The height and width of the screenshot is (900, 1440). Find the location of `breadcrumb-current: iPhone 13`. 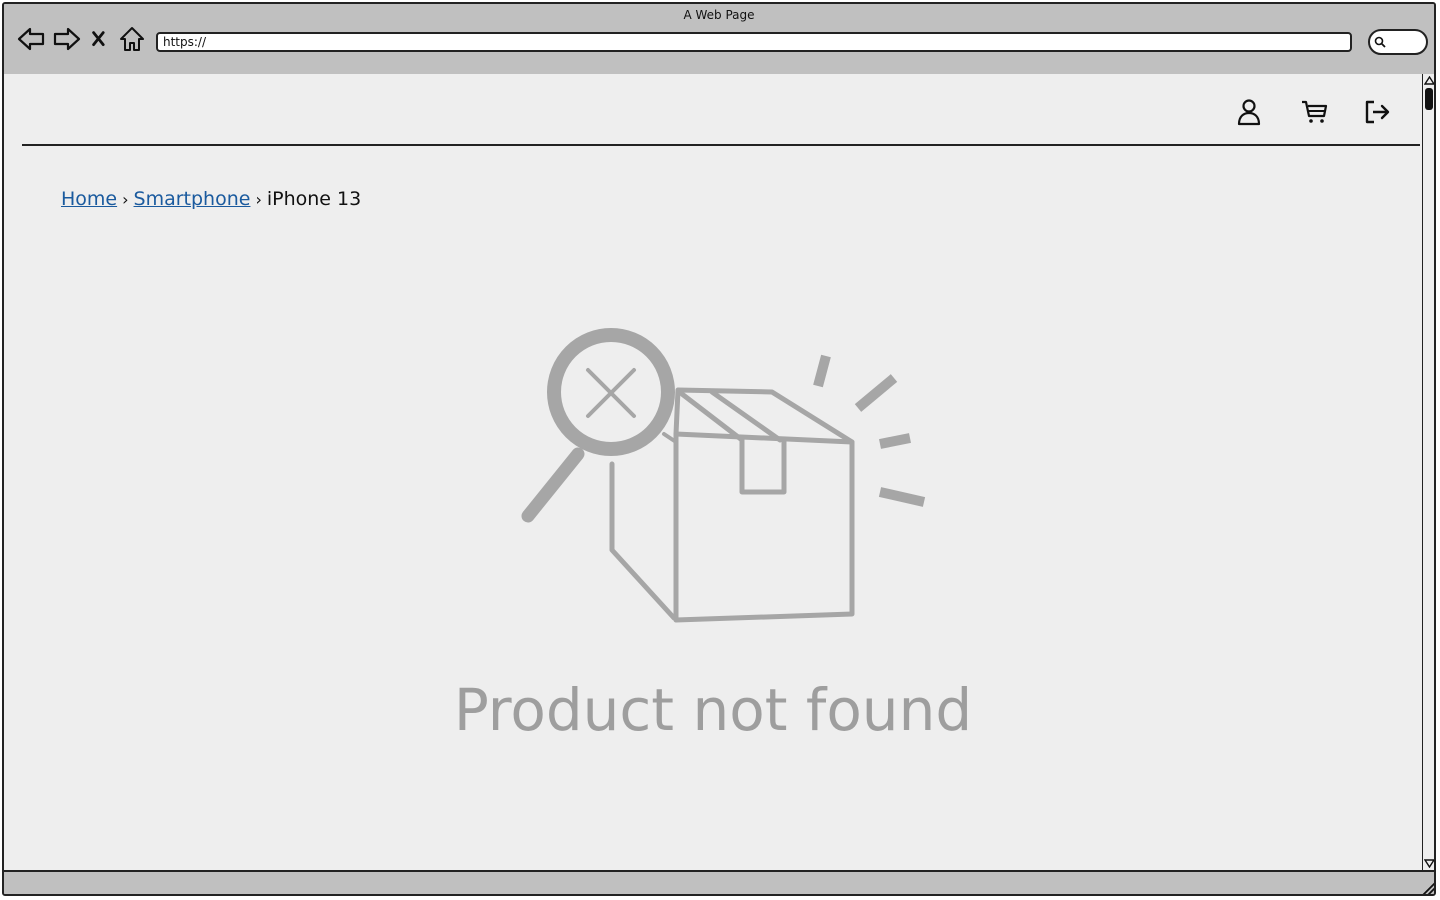

breadcrumb-current: iPhone 13 is located at coordinates (314, 199).